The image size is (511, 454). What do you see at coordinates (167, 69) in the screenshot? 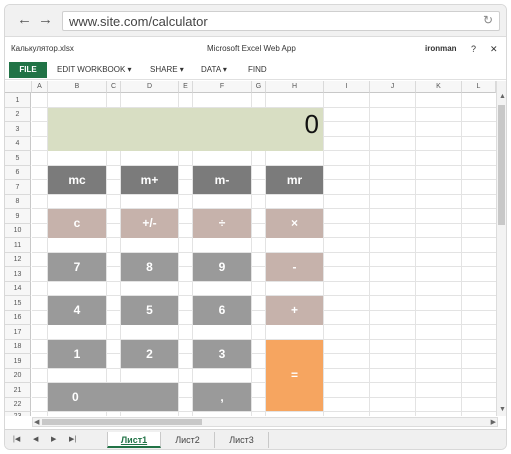
I see `share-menu: SHARE ▾` at bounding box center [167, 69].